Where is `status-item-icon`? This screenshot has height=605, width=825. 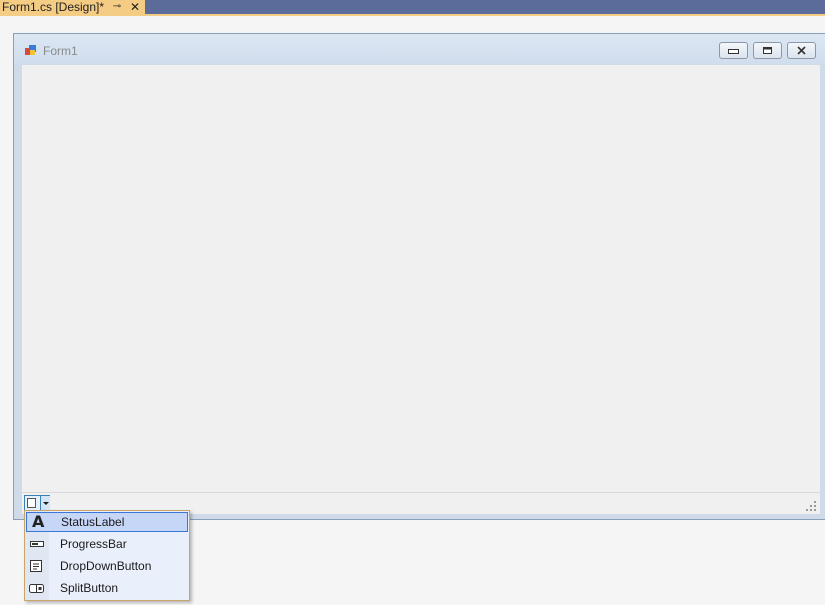 status-item-icon is located at coordinates (31, 503).